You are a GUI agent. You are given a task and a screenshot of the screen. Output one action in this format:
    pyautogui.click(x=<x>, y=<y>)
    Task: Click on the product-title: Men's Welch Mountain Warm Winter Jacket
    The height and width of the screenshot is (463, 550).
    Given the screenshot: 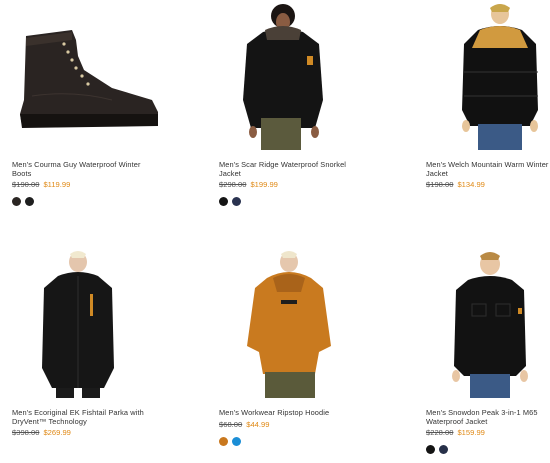 What is the action you would take?
    pyautogui.click(x=488, y=169)
    